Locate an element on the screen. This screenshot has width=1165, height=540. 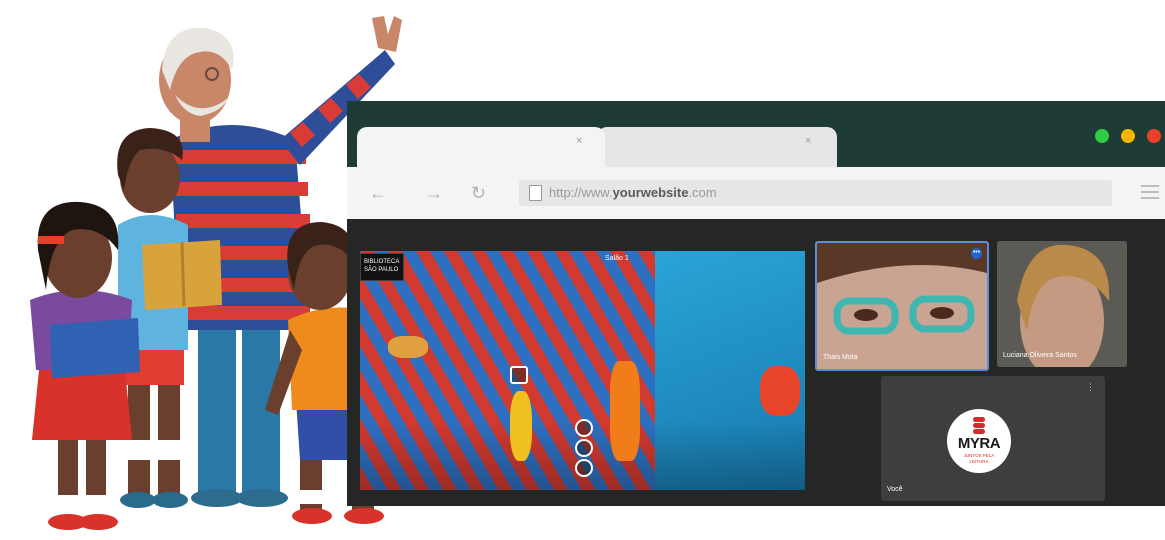
settings-icon is located at coordinates (584, 468).